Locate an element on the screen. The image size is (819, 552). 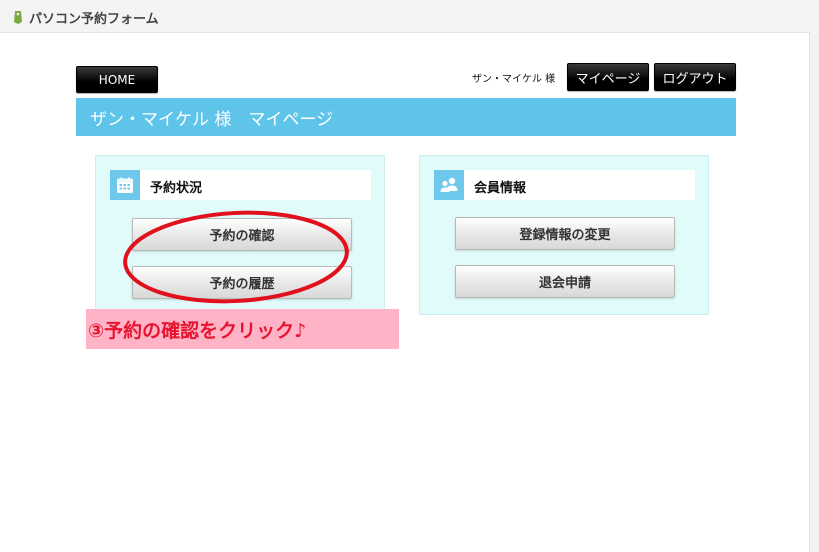
member-info-panel: 会員情報 登録情報の変更 退会申請 is located at coordinates (564, 235).